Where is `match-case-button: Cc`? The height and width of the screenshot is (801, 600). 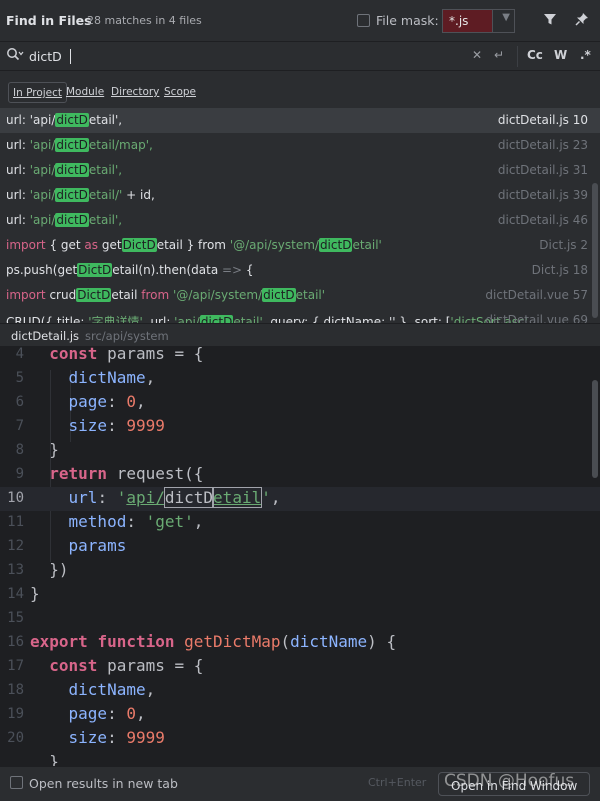 match-case-button: Cc is located at coordinates (535, 55).